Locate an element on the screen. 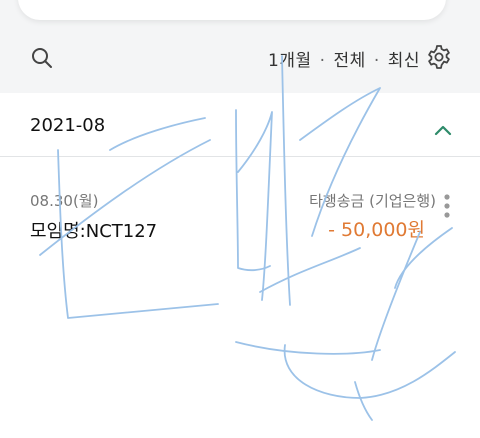 Image resolution: width=480 pixels, height=438 pixels. more-icon is located at coordinates (447, 206).